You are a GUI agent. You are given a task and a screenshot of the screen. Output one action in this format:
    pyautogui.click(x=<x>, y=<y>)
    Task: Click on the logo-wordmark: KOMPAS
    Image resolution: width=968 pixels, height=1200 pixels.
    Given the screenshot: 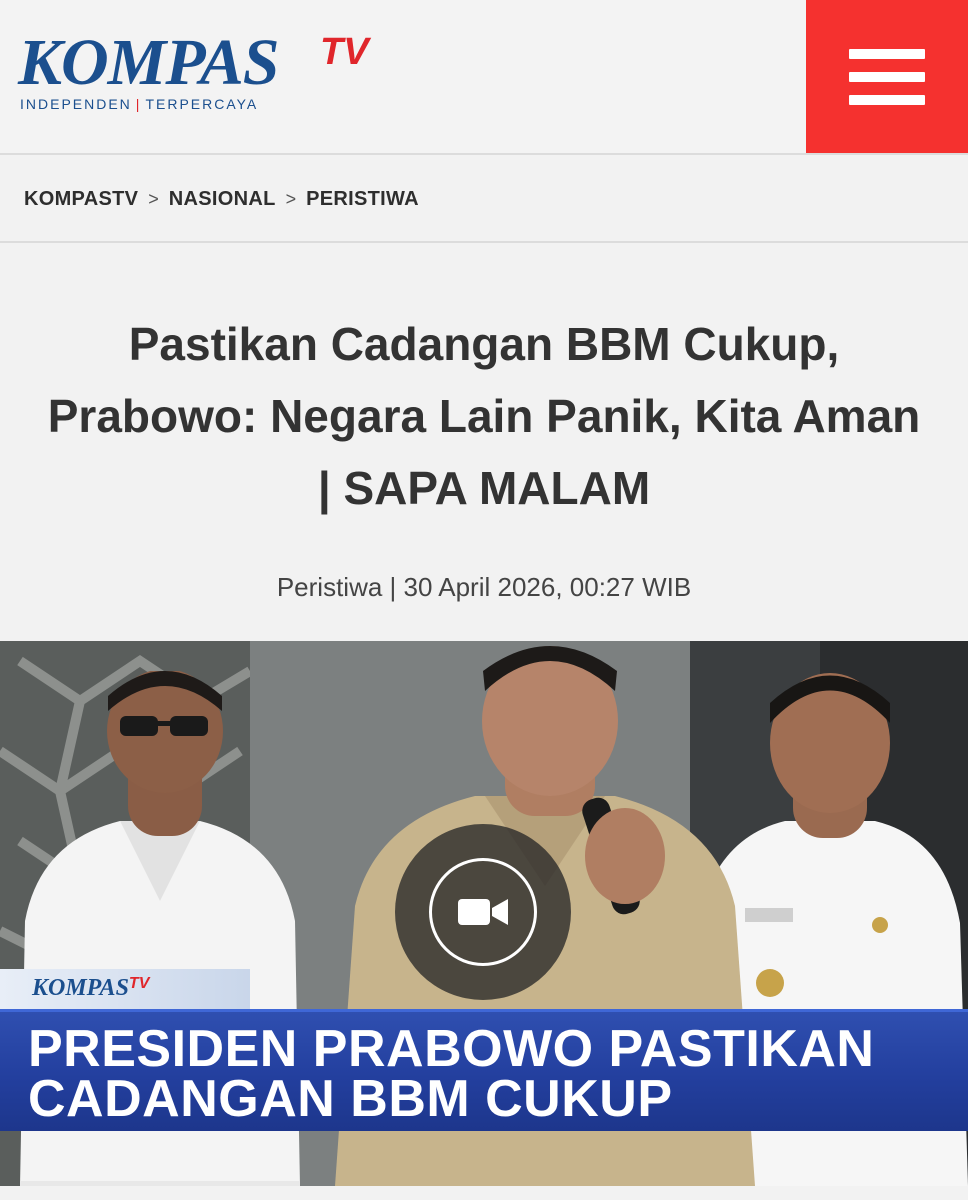 What is the action you would take?
    pyautogui.click(x=149, y=62)
    